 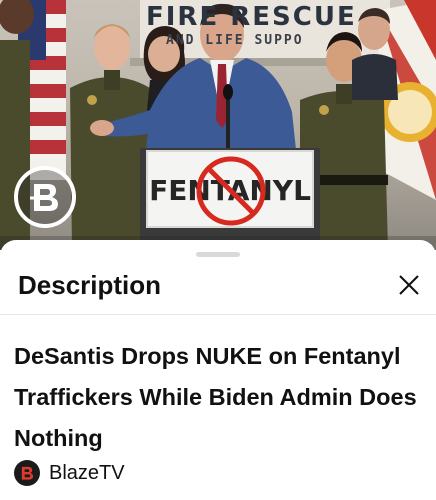 What do you see at coordinates (111, 137) in the screenshot?
I see `officer-left` at bounding box center [111, 137].